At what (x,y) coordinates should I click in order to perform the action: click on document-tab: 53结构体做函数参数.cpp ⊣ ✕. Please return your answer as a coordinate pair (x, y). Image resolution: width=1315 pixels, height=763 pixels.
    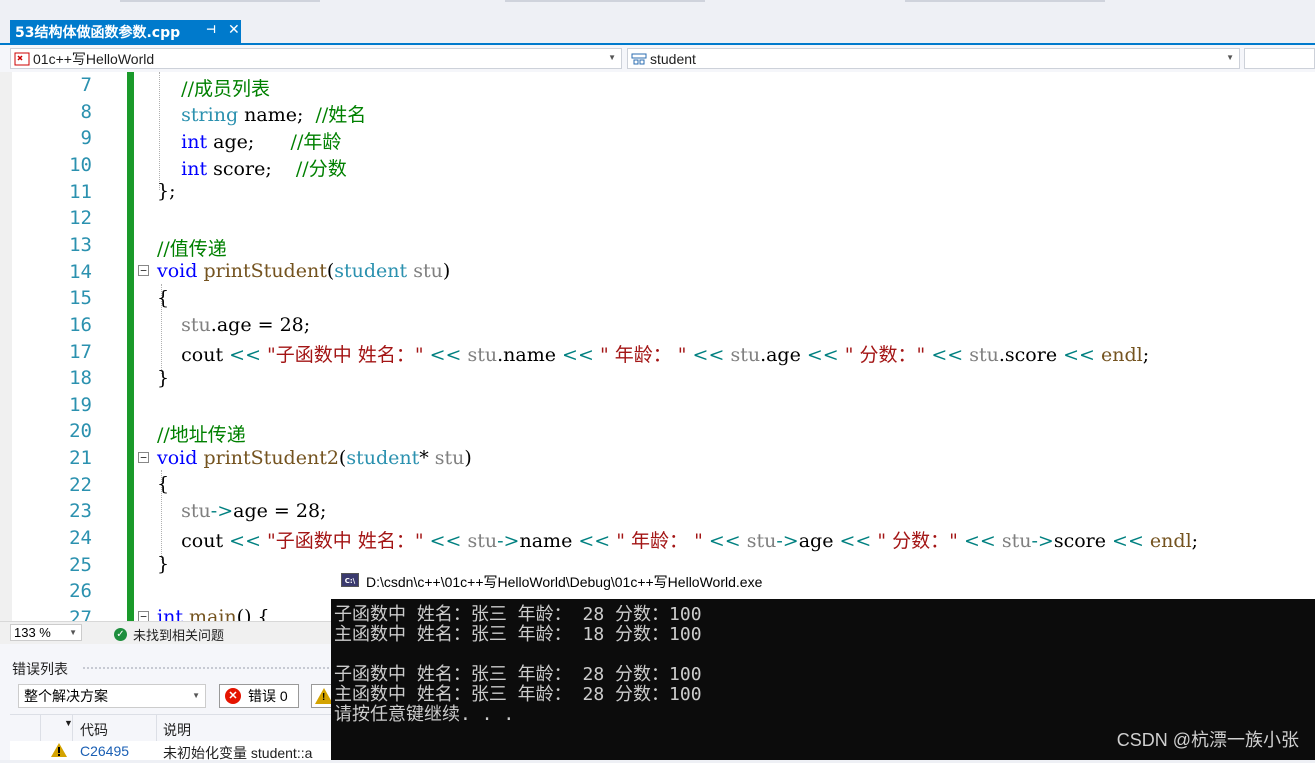
    Looking at the image, I should click on (125, 31).